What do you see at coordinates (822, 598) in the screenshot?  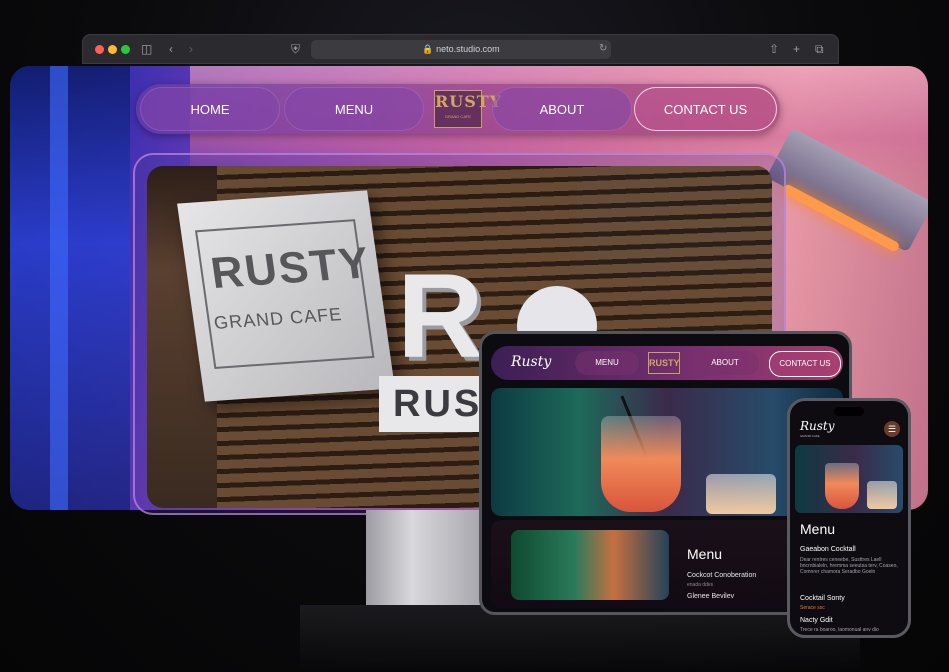 I see `phone-menu-item: Cocktail Sonty` at bounding box center [822, 598].